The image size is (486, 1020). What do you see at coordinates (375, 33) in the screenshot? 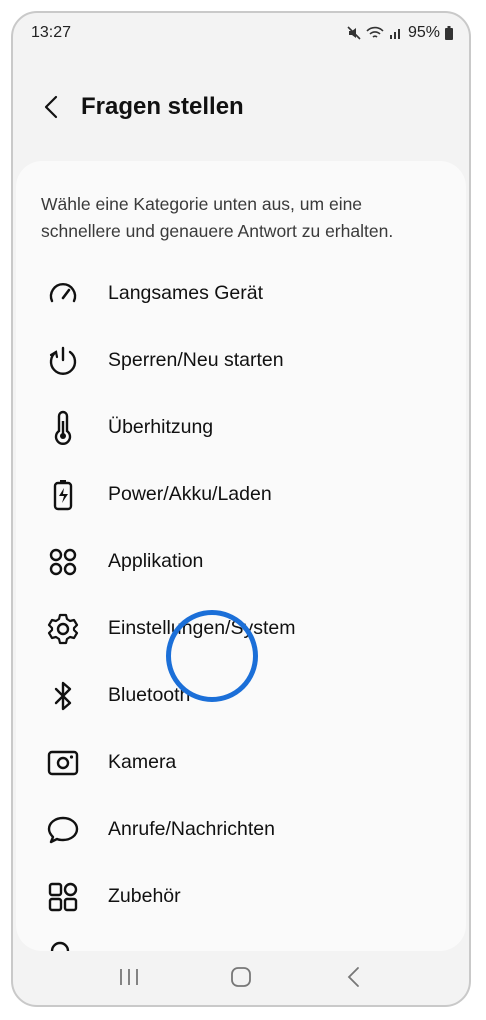
I see `wifi-icon` at bounding box center [375, 33].